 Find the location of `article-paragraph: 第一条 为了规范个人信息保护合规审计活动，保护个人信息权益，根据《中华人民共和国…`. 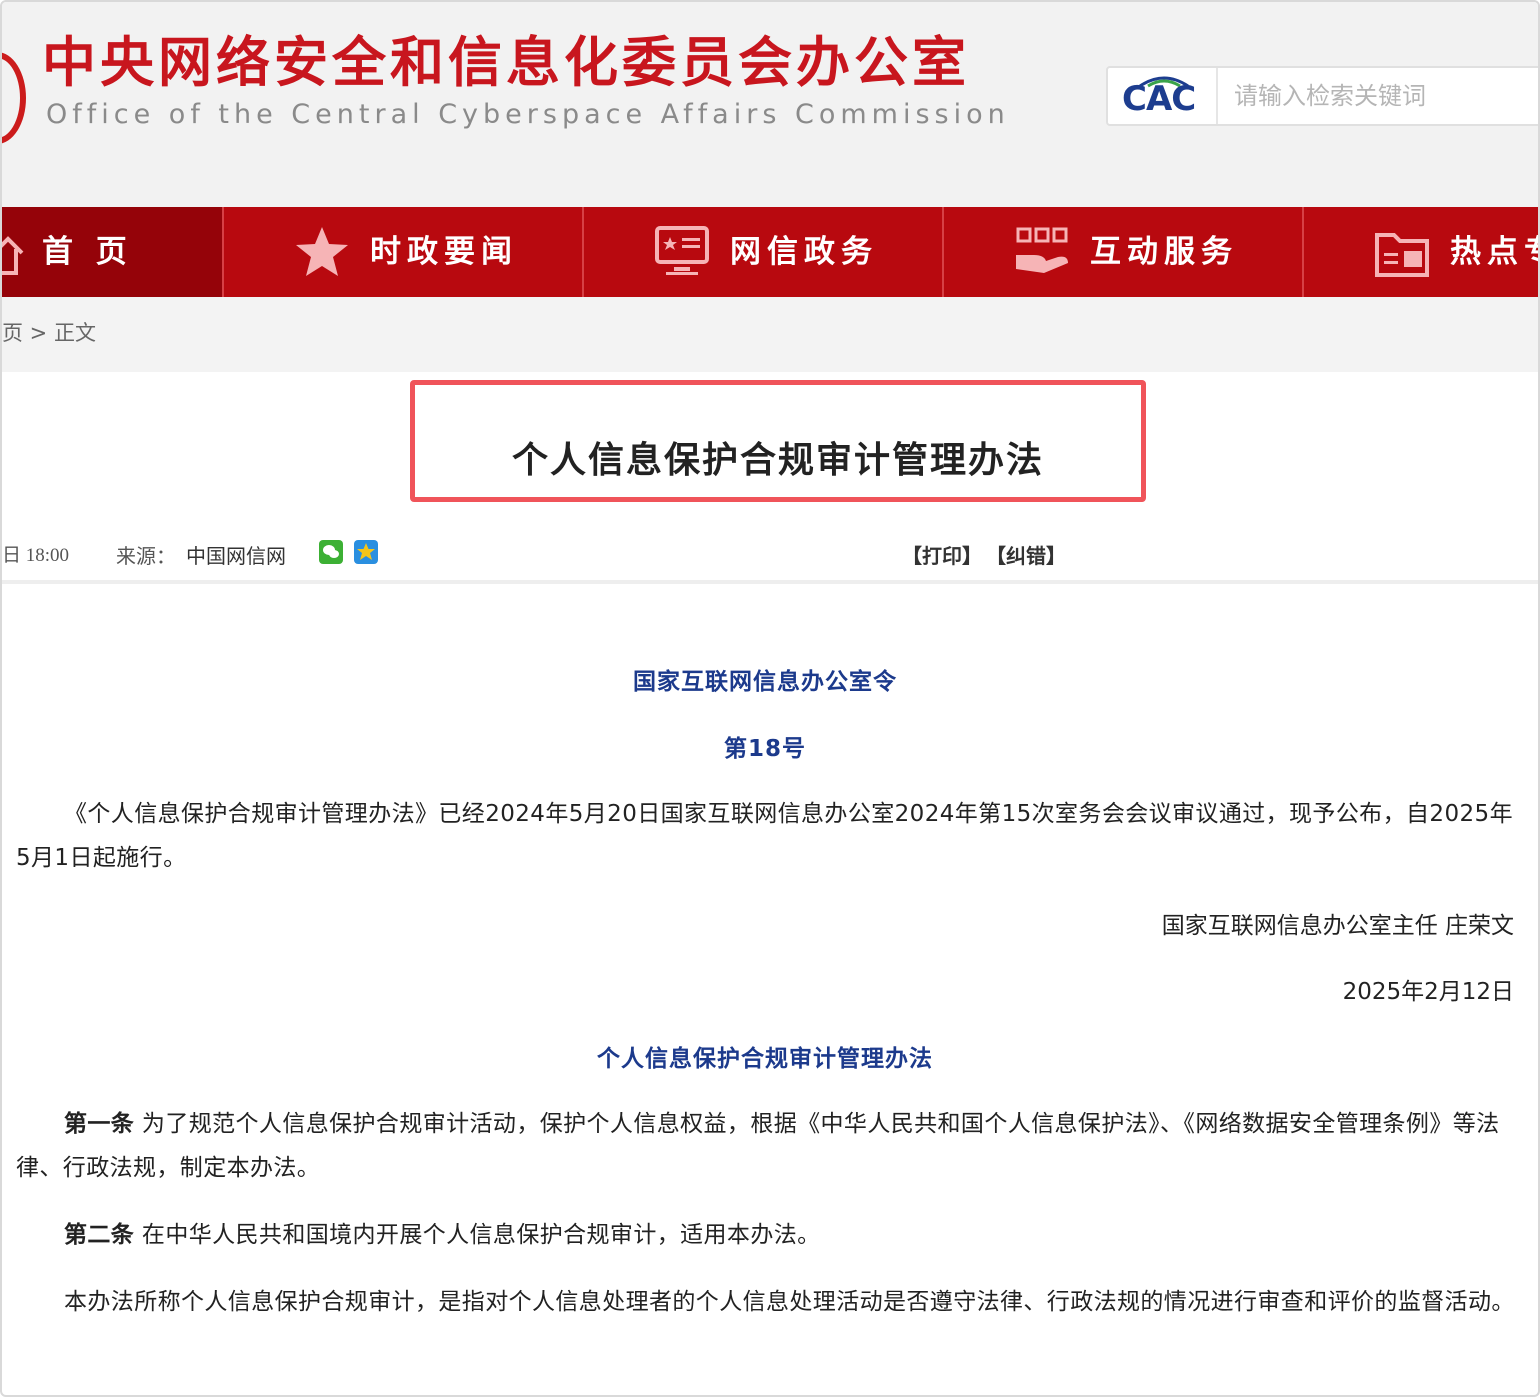

article-paragraph: 第一条 为了规范个人信息保护合规审计活动，保护个人信息权益，根据《中华人民共和国… is located at coordinates (766, 1146).